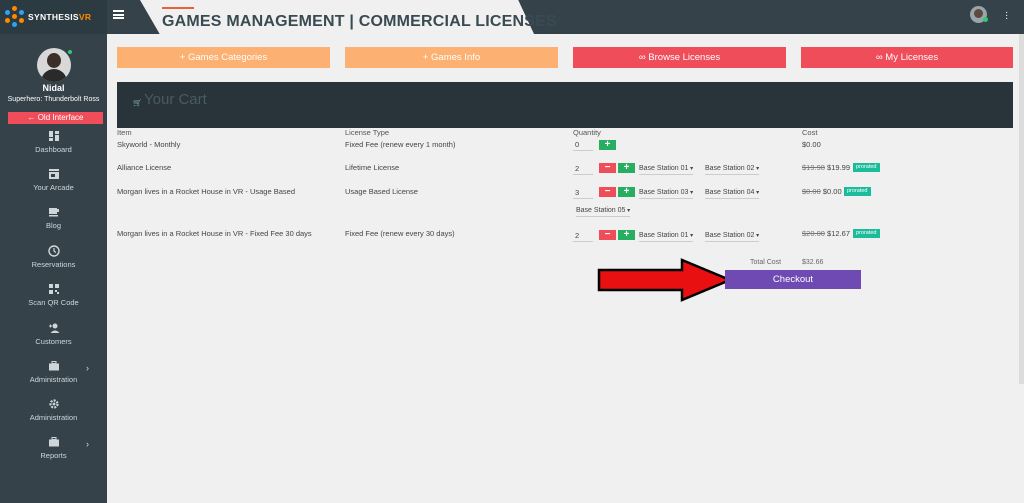  I want to click on column-header-license: License Type, so click(367, 132).